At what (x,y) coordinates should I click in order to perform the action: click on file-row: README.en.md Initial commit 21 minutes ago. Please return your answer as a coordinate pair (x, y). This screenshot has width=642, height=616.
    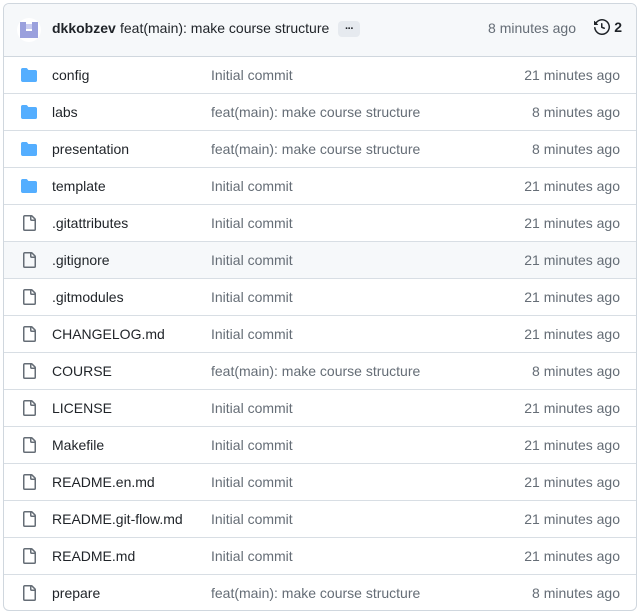
    Looking at the image, I should click on (320, 482).